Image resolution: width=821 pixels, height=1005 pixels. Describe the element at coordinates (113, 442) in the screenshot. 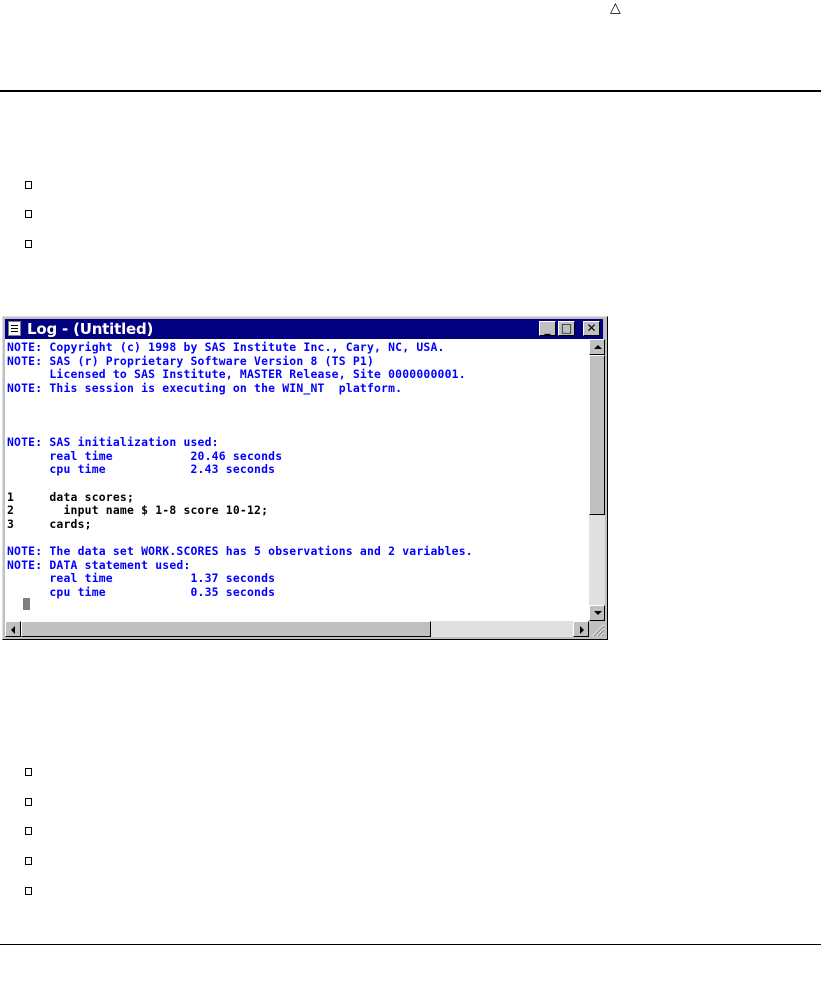

I see `log-line: NOTE: SAS initialization used:` at that location.